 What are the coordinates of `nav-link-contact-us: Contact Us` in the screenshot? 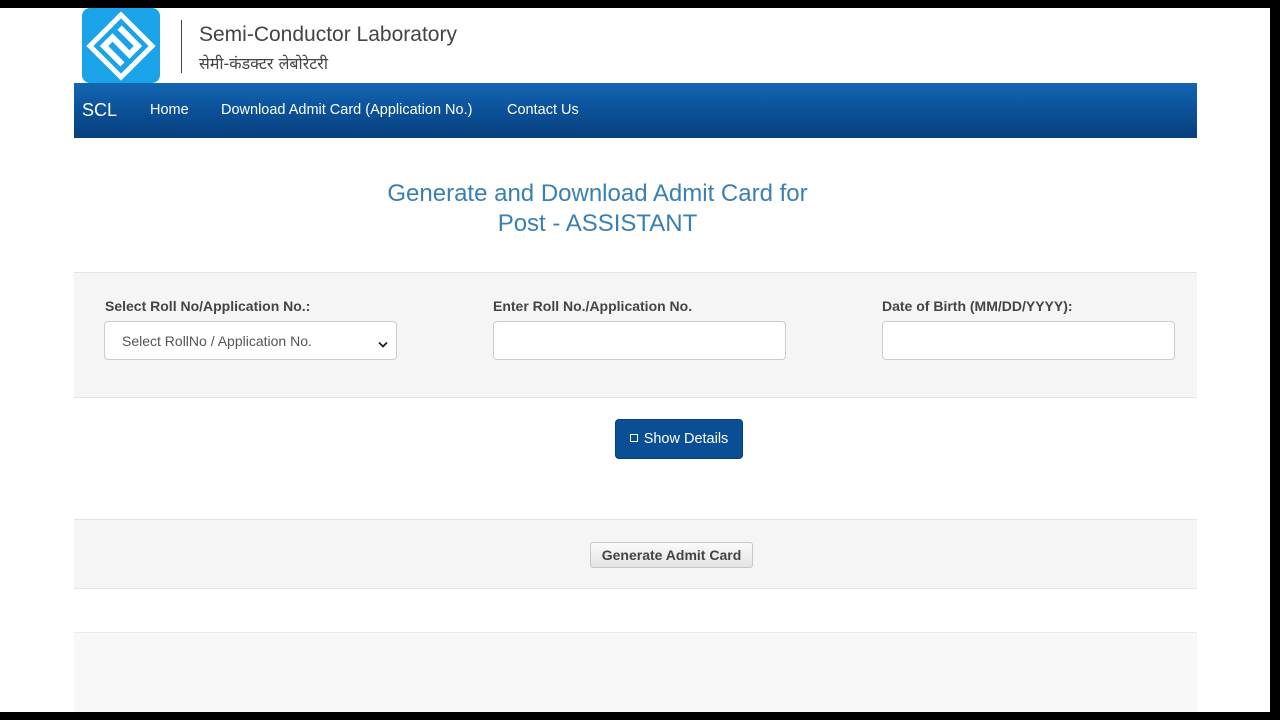 It's located at (543, 110).